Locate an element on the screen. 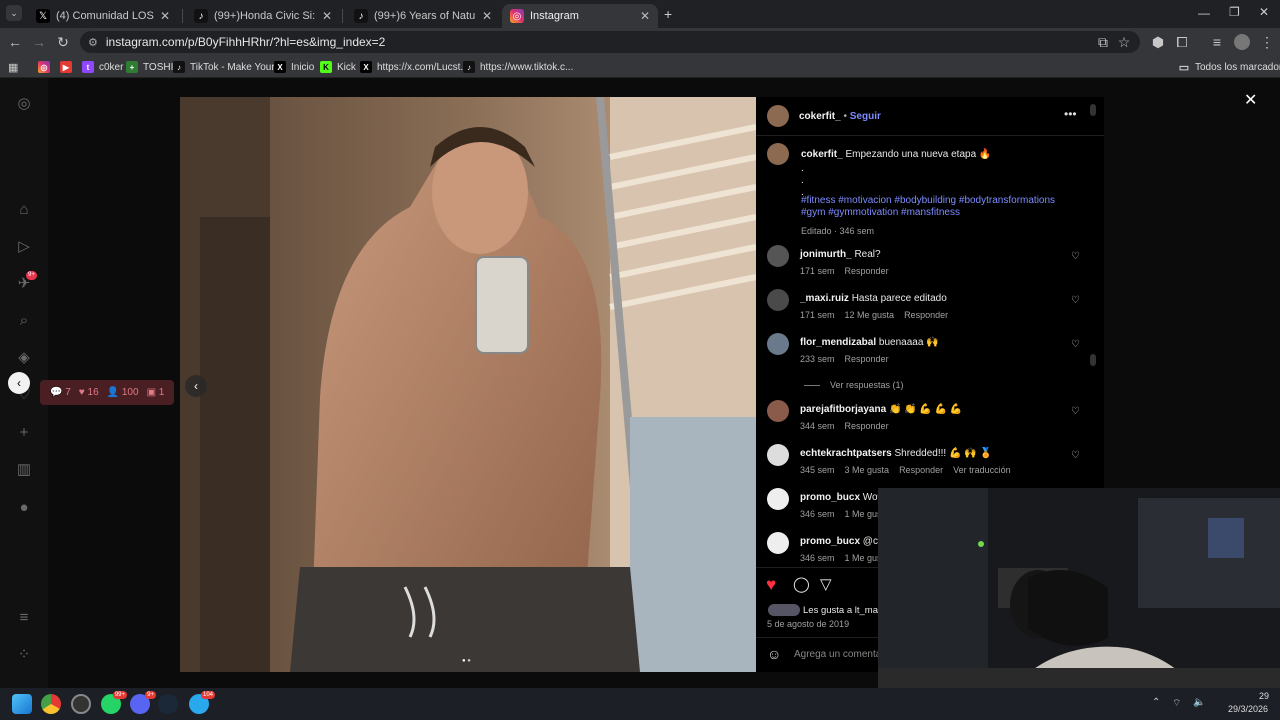 Image resolution: width=1280 pixels, height=720 pixels. like-button: ♥ is located at coordinates (771, 585).